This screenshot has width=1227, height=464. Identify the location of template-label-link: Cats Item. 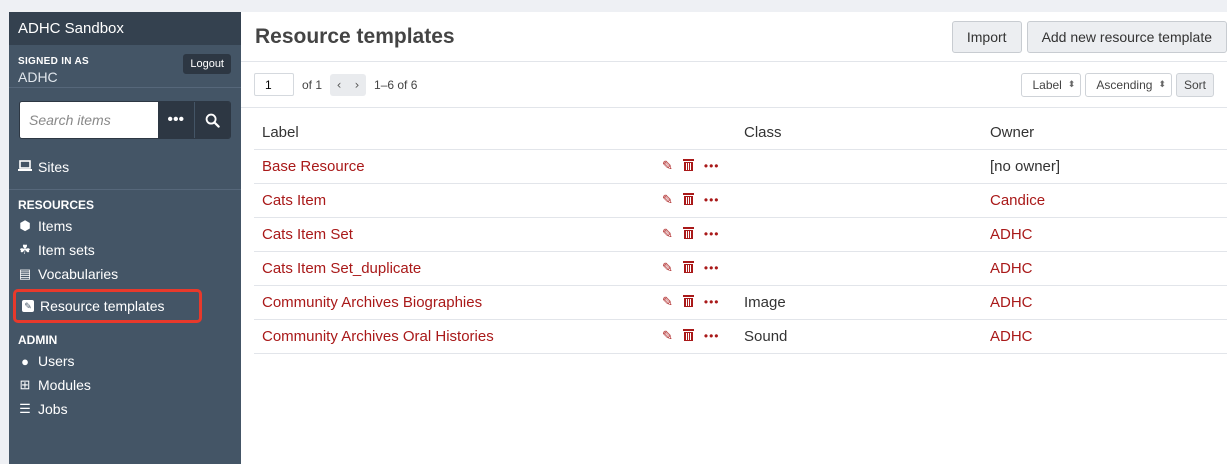
(294, 200).